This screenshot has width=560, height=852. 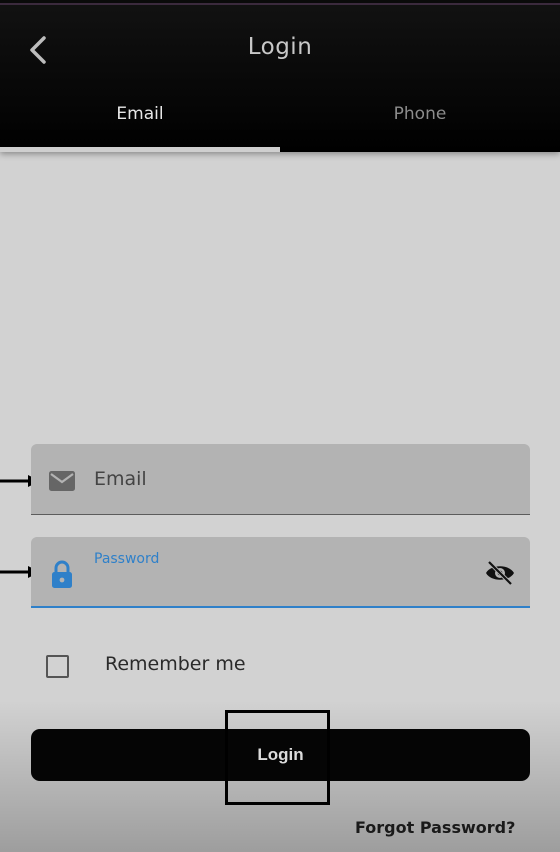 I want to click on page-title: Login, so click(x=280, y=47).